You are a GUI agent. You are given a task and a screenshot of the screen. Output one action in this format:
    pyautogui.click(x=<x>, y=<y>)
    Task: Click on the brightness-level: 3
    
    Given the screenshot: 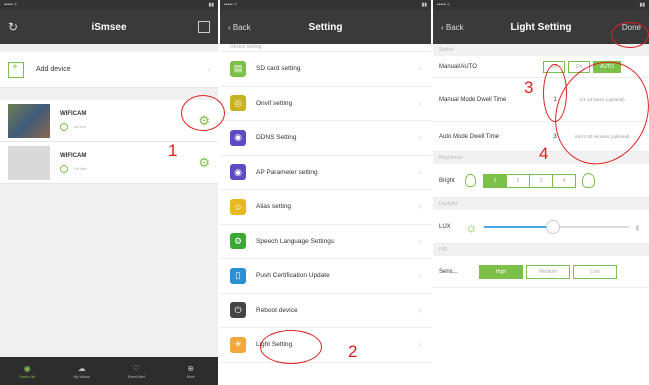 What is the action you would take?
    pyautogui.click(x=541, y=180)
    